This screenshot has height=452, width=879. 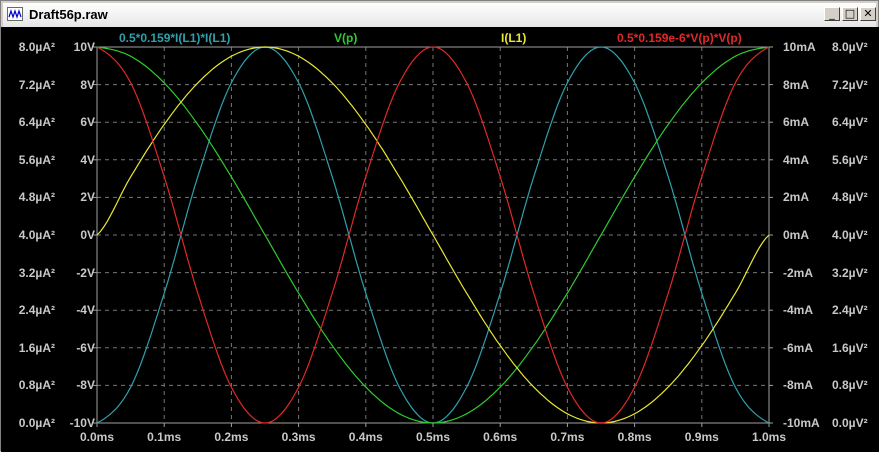 What do you see at coordinates (850, 423) in the screenshot?
I see `y-tick-right-outer: 0.0µV²` at bounding box center [850, 423].